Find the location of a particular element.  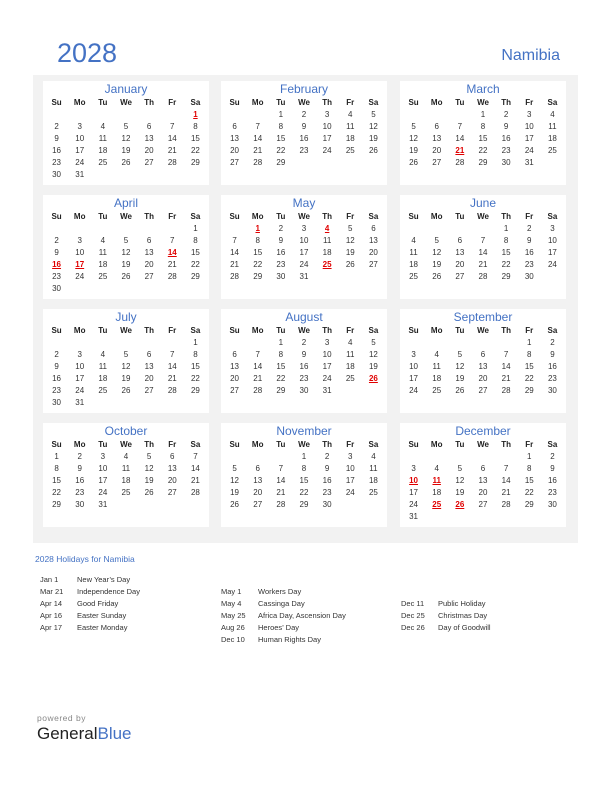

holiday-name: Cassinga Day is located at coordinates (281, 603).